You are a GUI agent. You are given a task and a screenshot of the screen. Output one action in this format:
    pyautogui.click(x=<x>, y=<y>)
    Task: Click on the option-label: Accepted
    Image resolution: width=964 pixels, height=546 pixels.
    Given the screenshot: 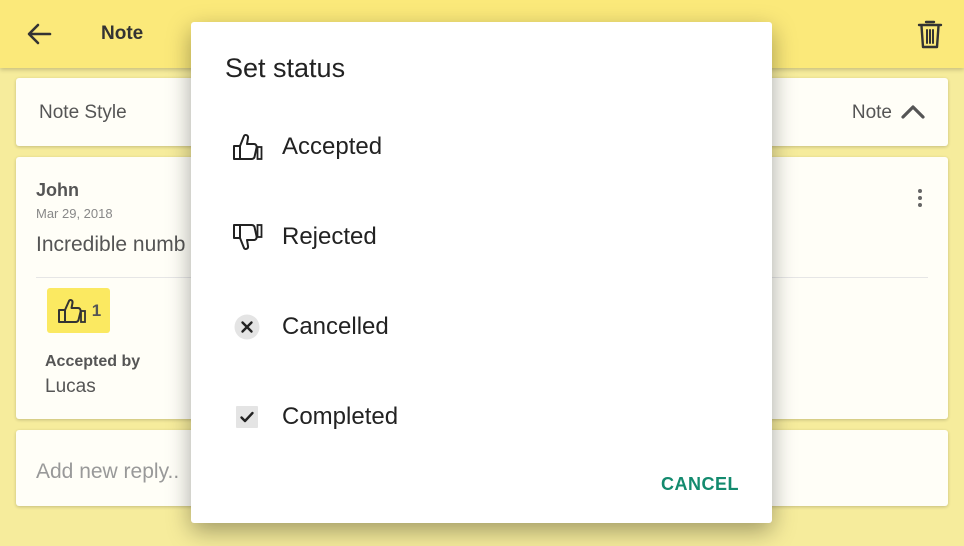 What is the action you would take?
    pyautogui.click(x=332, y=146)
    